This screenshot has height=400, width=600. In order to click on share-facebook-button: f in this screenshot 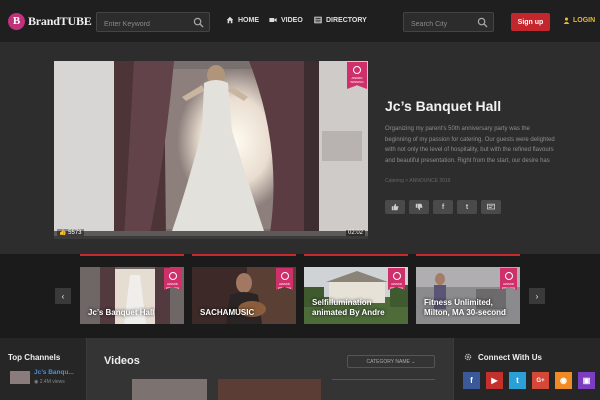, I will do `click(443, 207)`.